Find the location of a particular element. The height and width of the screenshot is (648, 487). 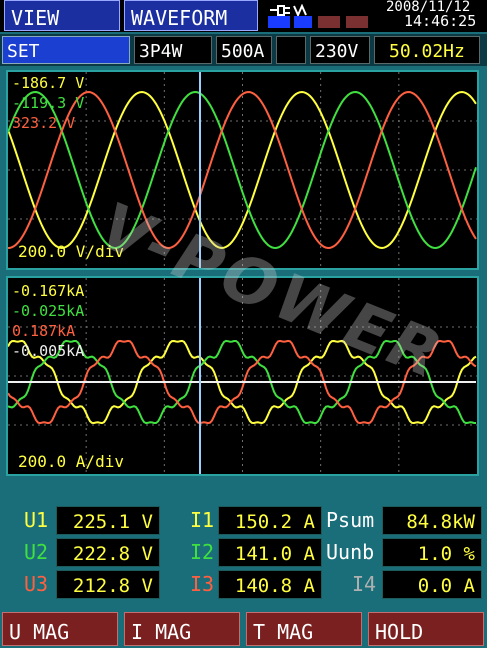

meas-value-i1: 150.2 A is located at coordinates (274, 522).